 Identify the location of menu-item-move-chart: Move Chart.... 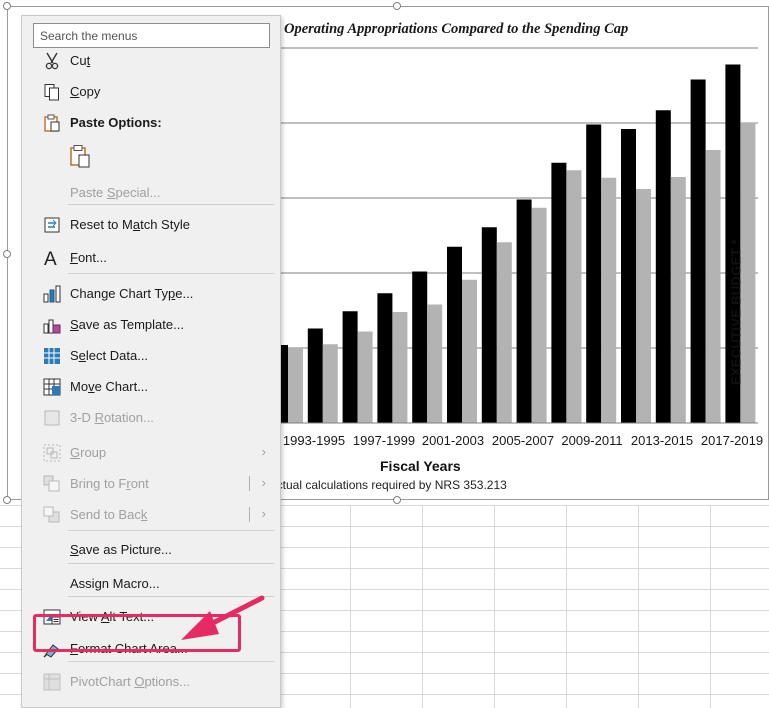
(151, 386).